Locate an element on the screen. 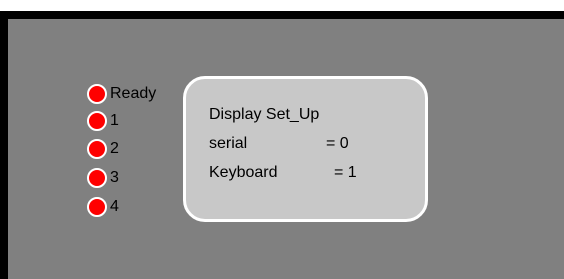 This screenshot has width=564, height=279. indicator-label: 3 is located at coordinates (114, 177).